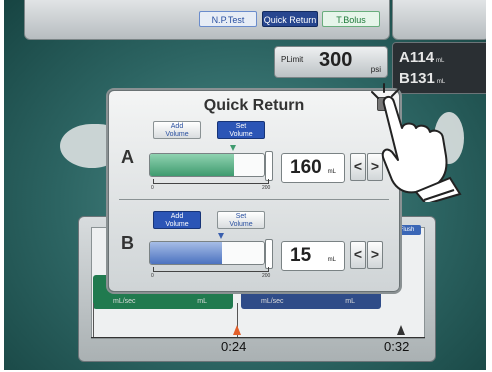 The image size is (492, 372). What do you see at coordinates (401, 330) in the screenshot?
I see `time-marker-end` at bounding box center [401, 330].